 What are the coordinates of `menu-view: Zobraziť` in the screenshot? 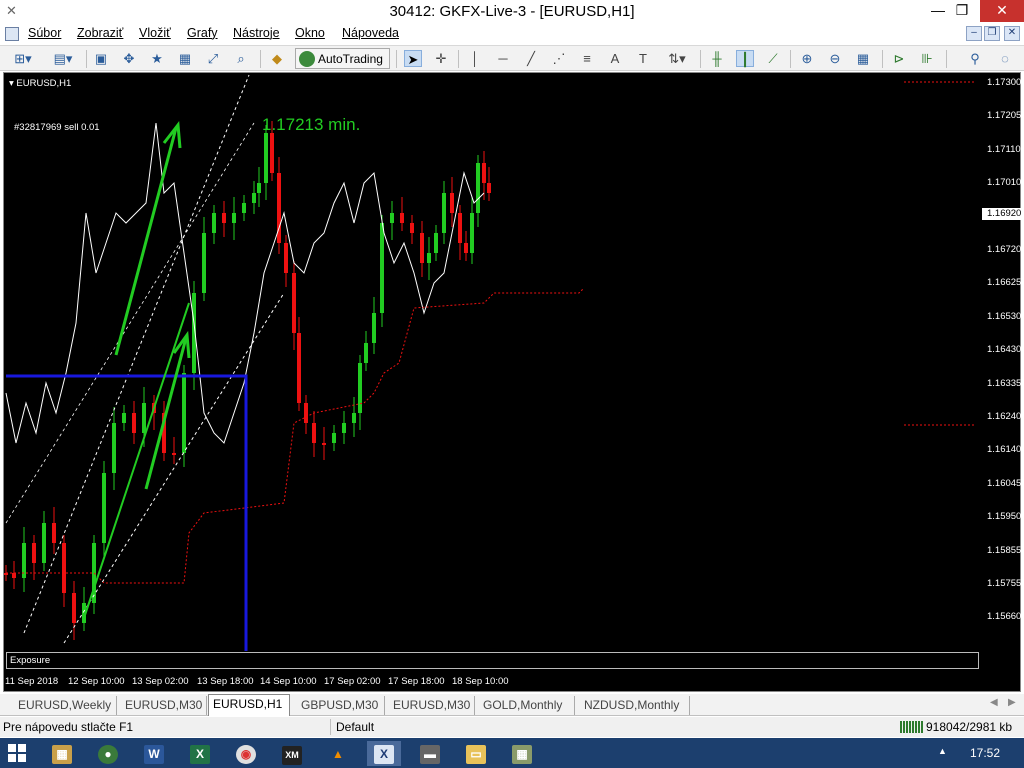 It's located at (100, 33).